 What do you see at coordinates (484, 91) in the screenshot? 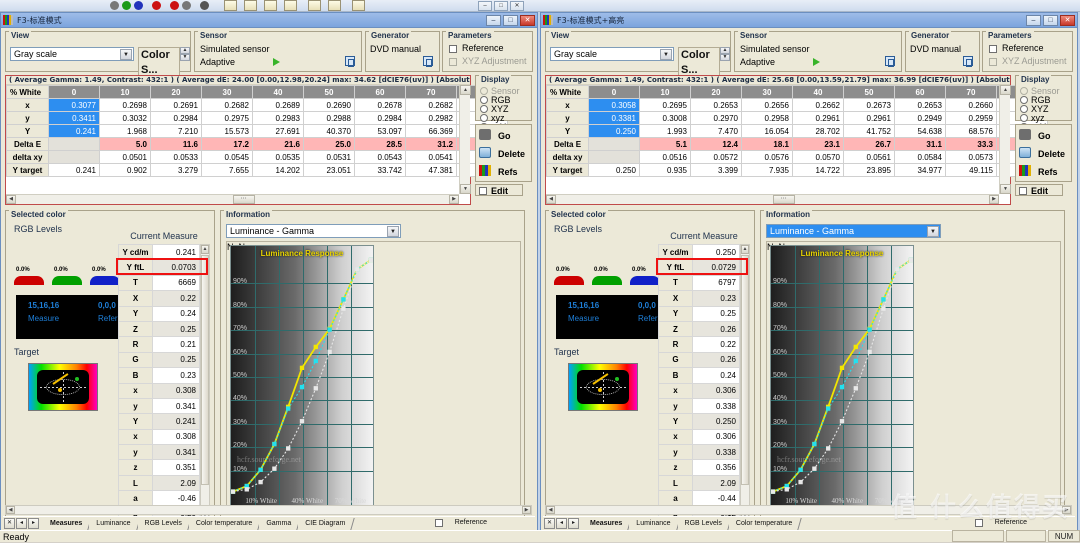
I see `display-radio-sensor` at bounding box center [484, 91].